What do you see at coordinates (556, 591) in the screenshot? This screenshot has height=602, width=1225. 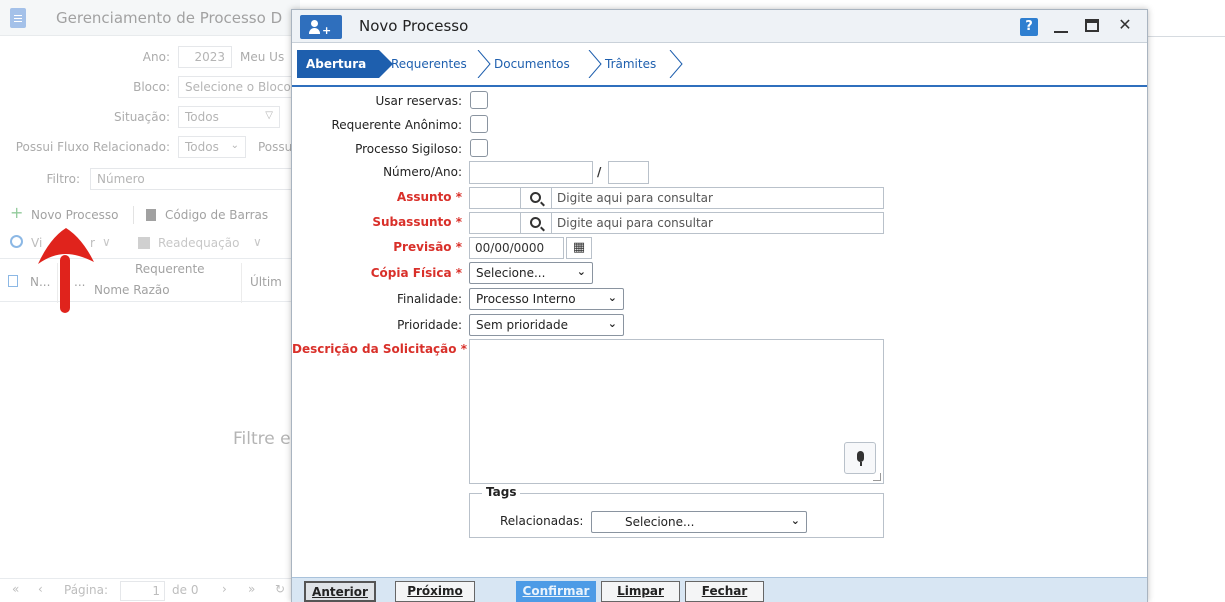 I see `confirmar-button: Confirmar` at bounding box center [556, 591].